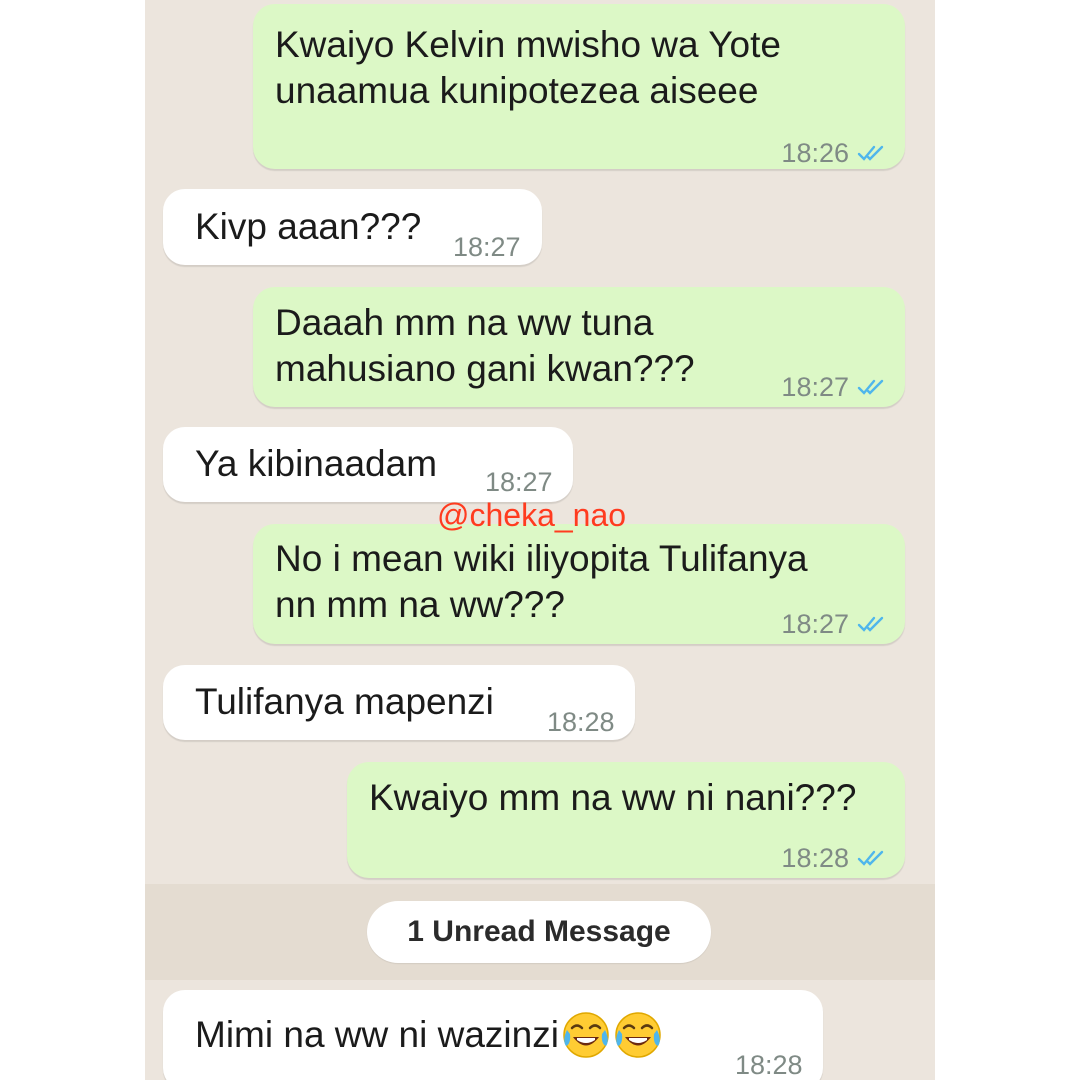 The width and height of the screenshot is (1080, 1080). I want to click on message-line: Mimi na ww ni wazinzi, so click(377, 1034).